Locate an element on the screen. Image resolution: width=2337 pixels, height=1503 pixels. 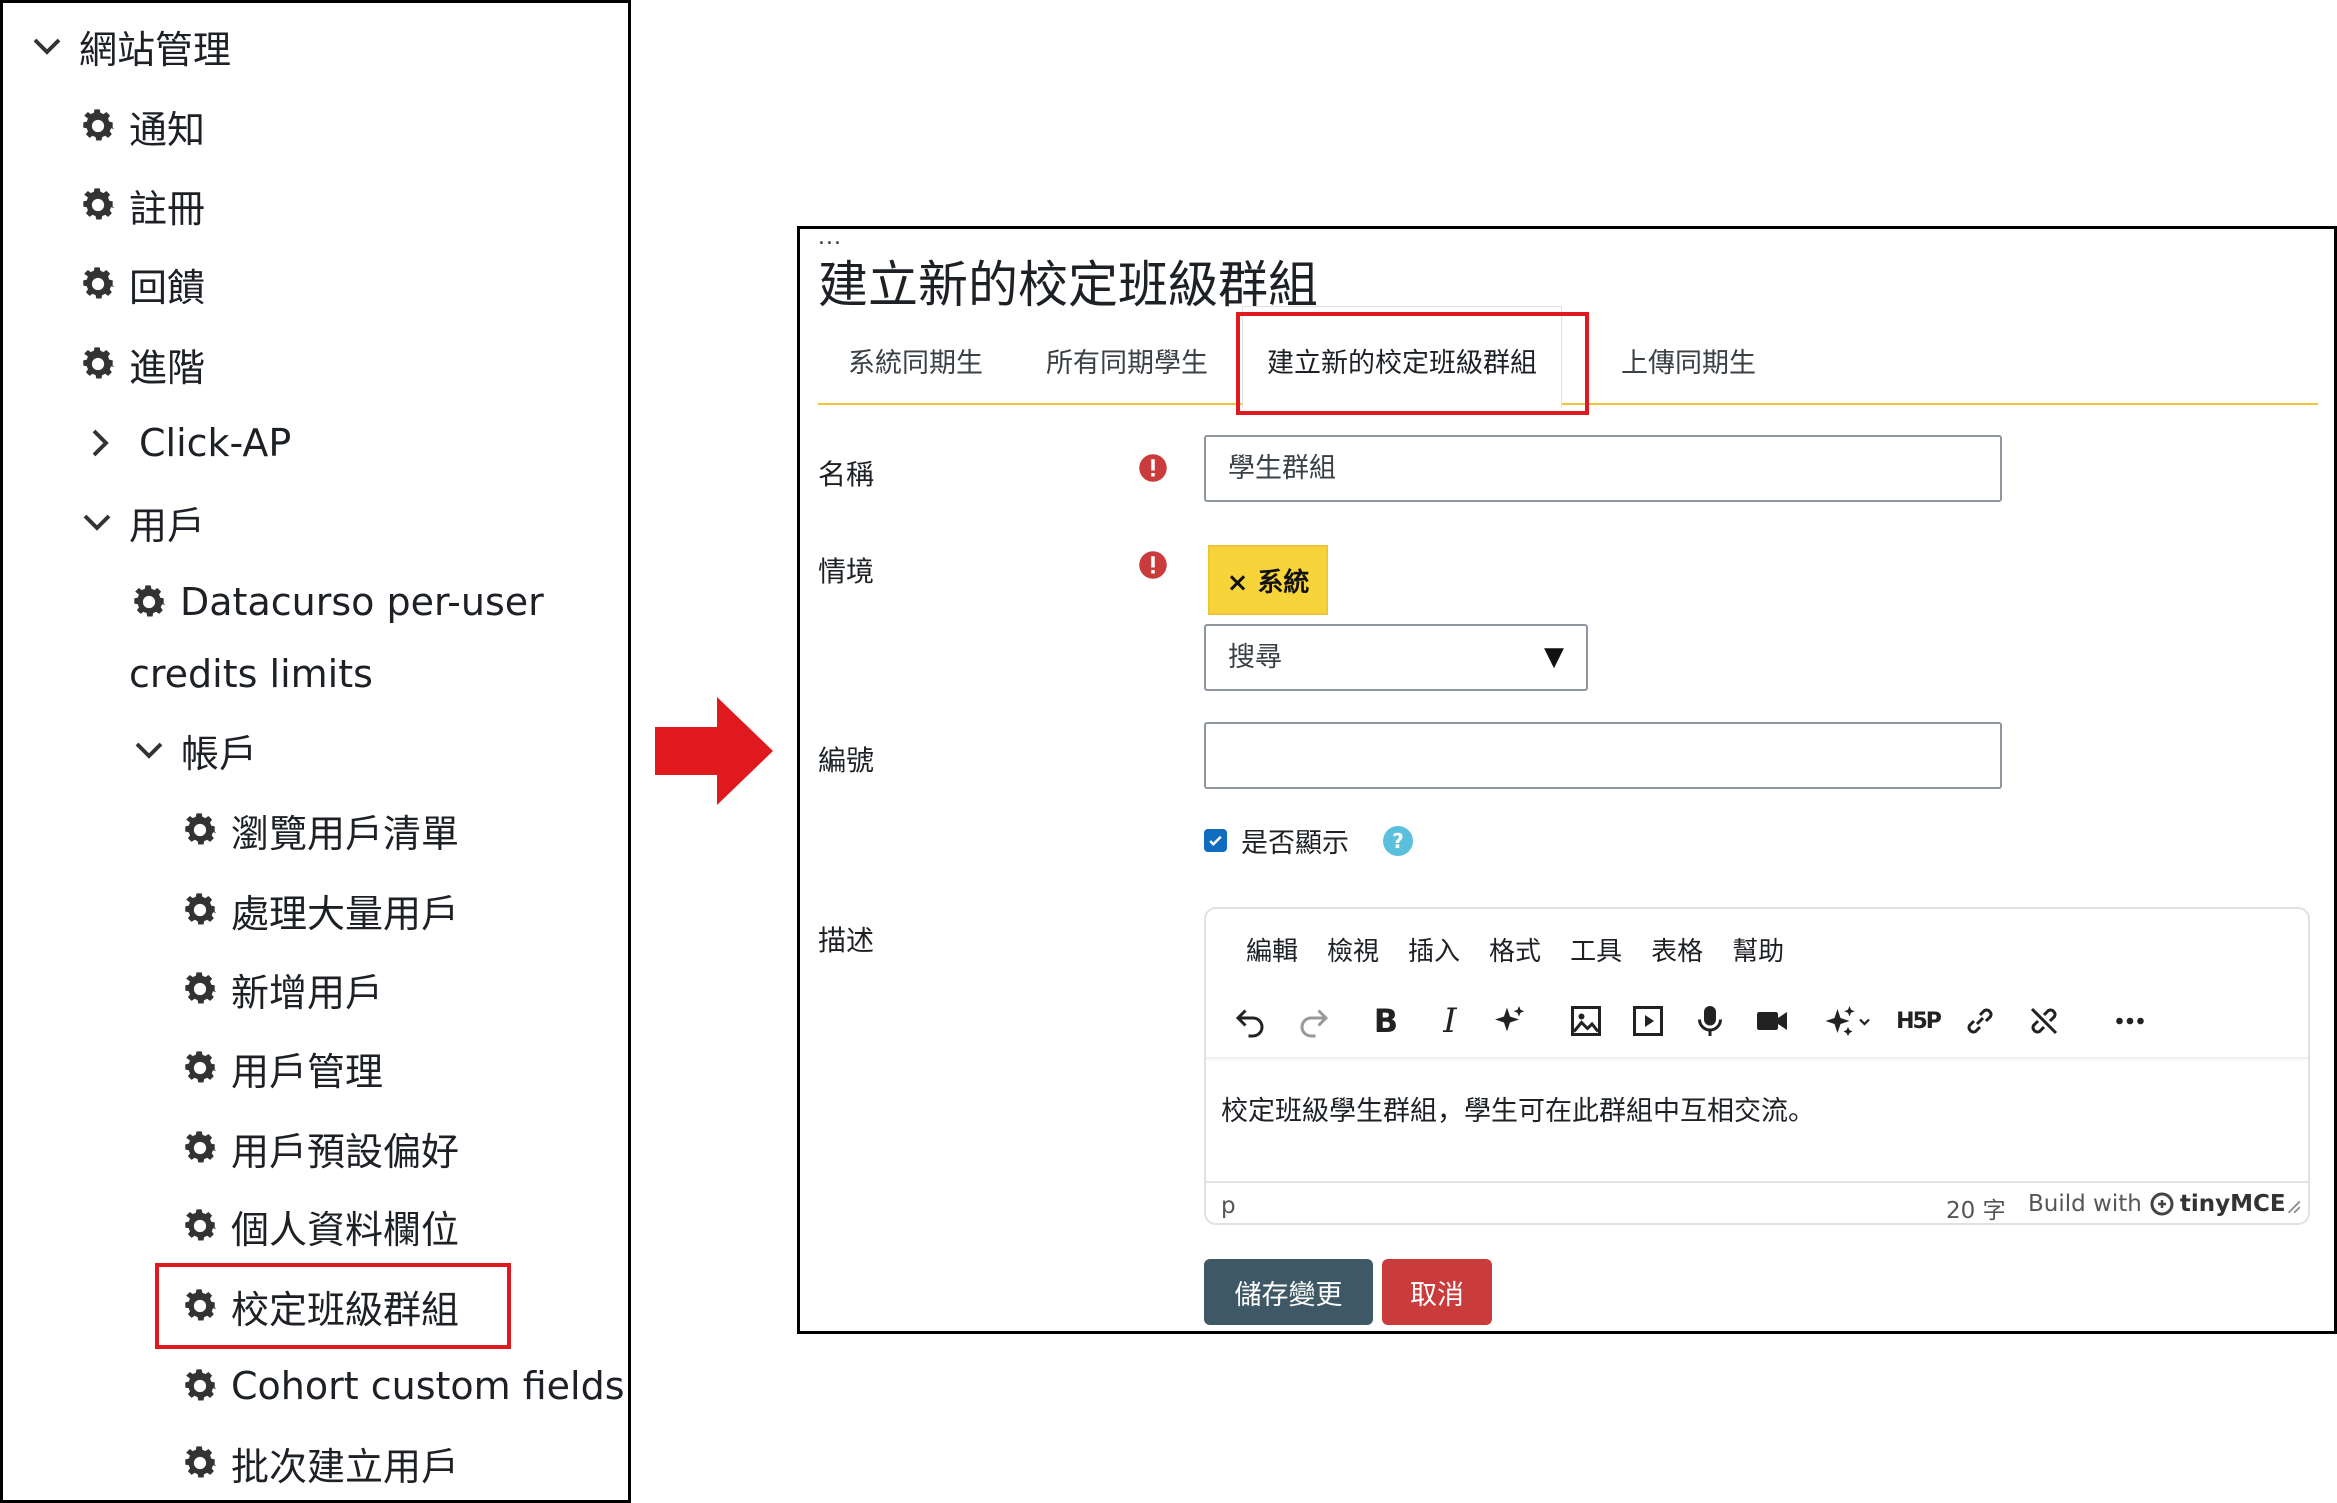
media-icon is located at coordinates (1648, 1021).